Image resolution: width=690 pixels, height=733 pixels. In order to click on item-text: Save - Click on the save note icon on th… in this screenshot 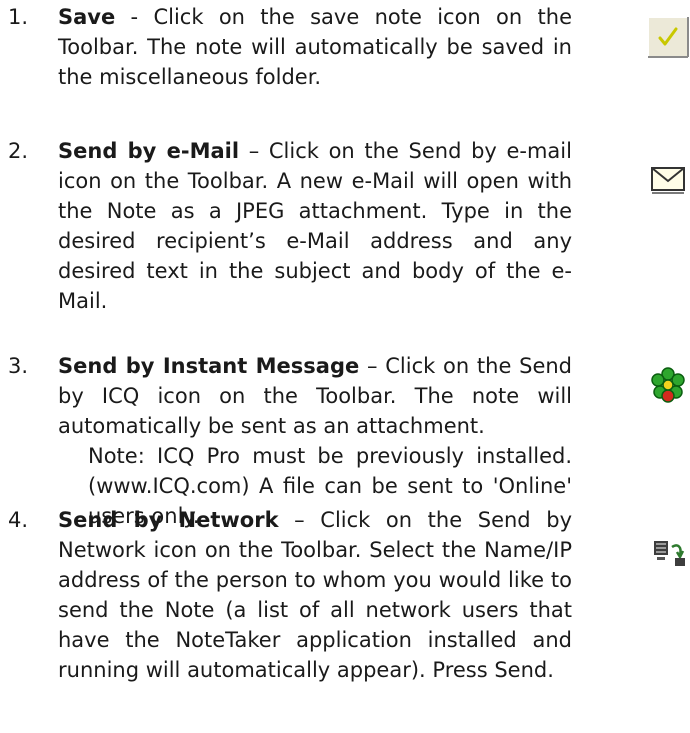, I will do `click(315, 47)`.